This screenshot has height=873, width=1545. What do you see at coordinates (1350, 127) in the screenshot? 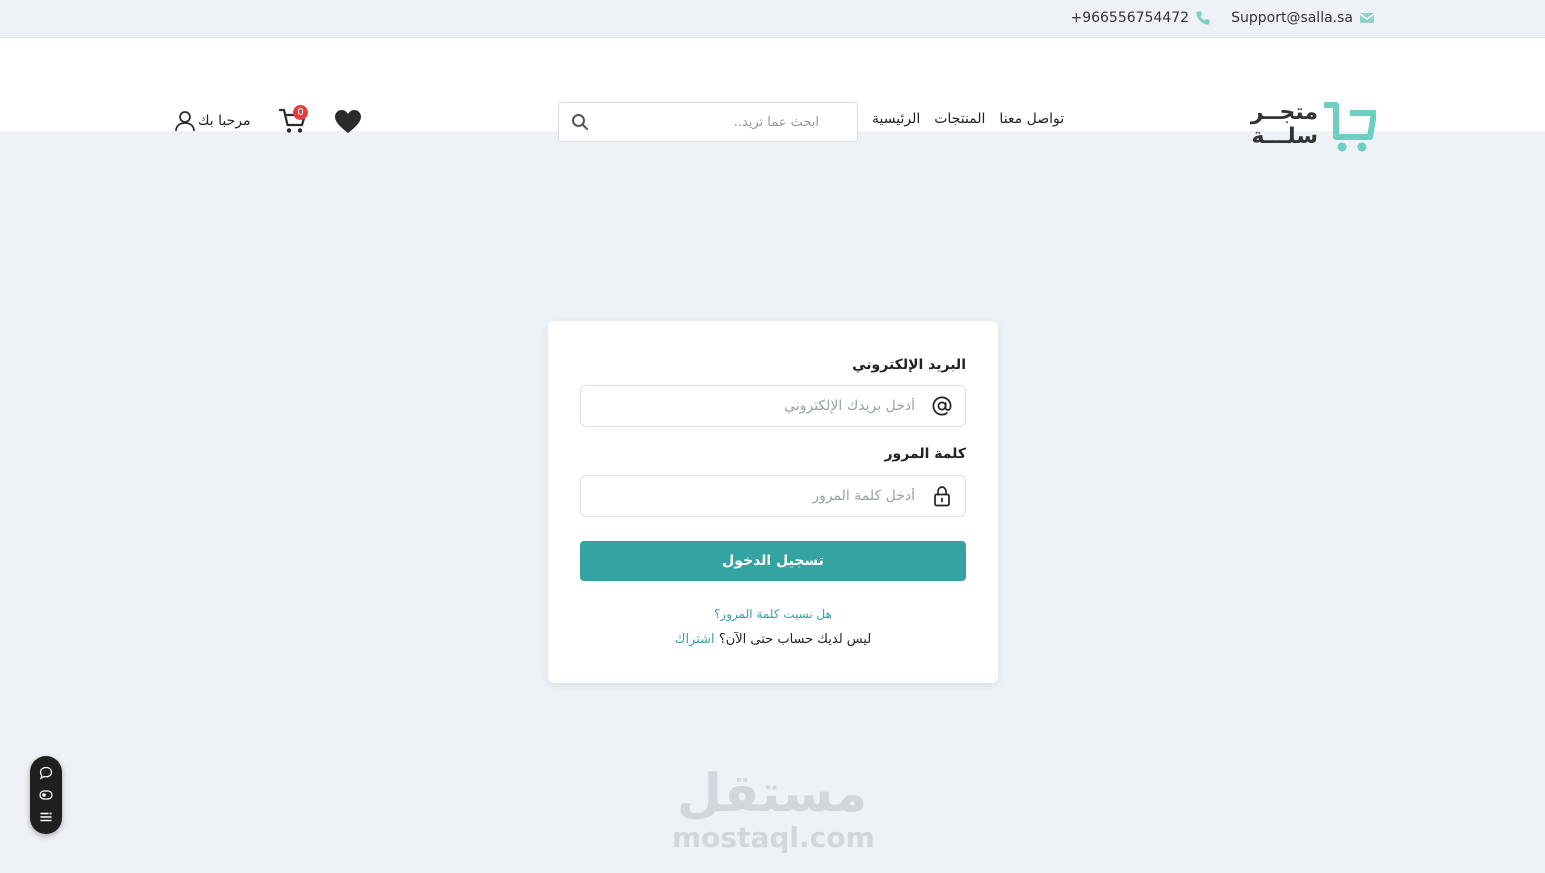
I see `logo-cart-icon` at bounding box center [1350, 127].